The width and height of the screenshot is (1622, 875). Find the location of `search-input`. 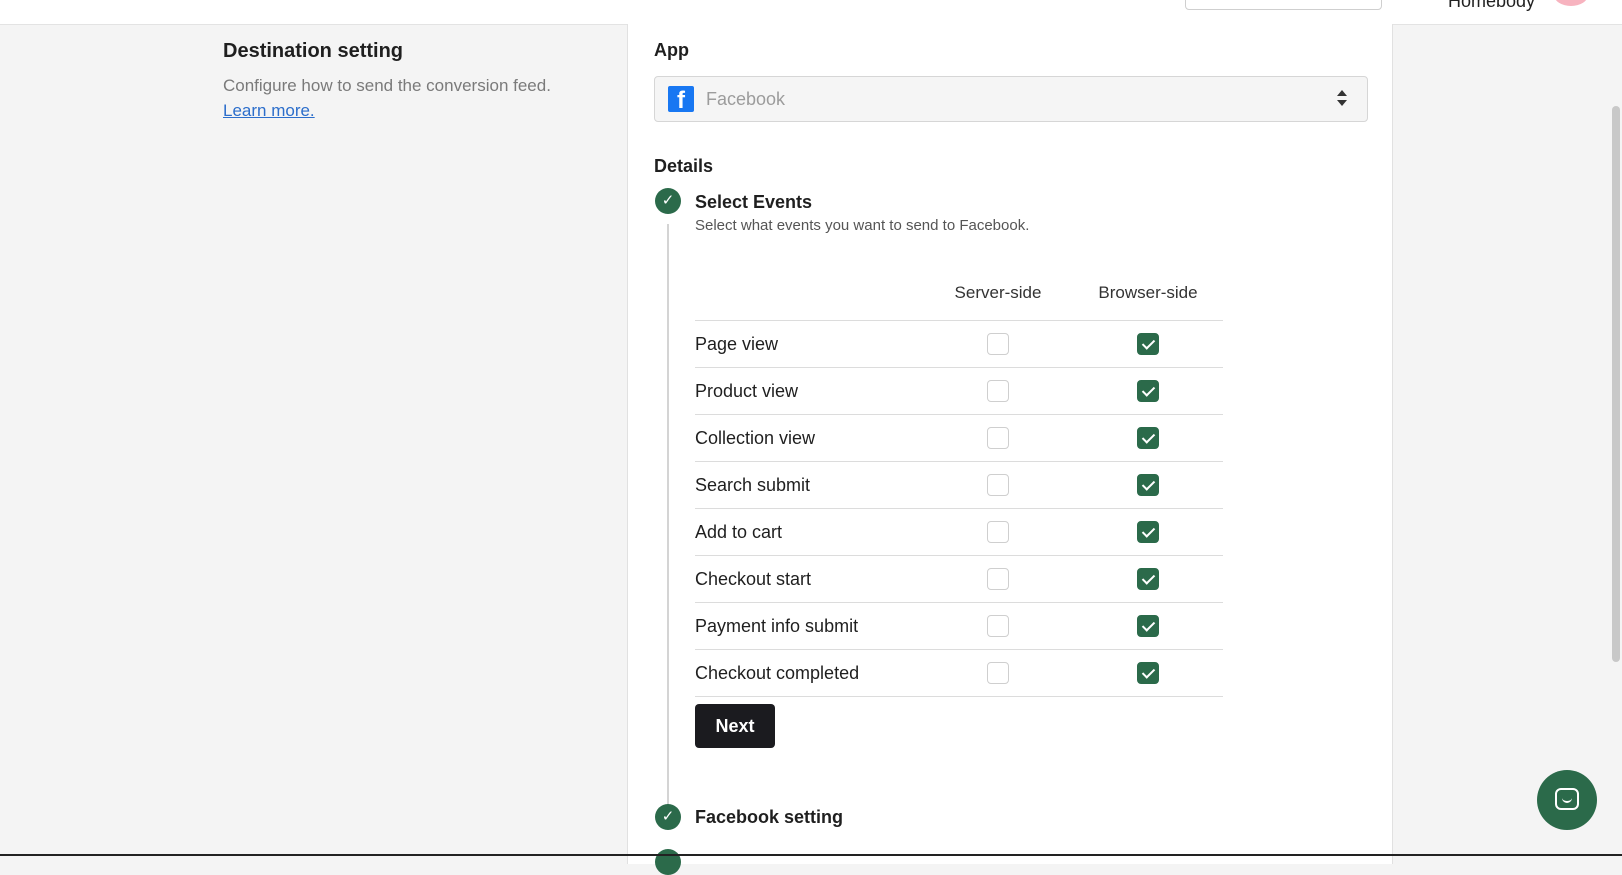

search-input is located at coordinates (1283, 5).